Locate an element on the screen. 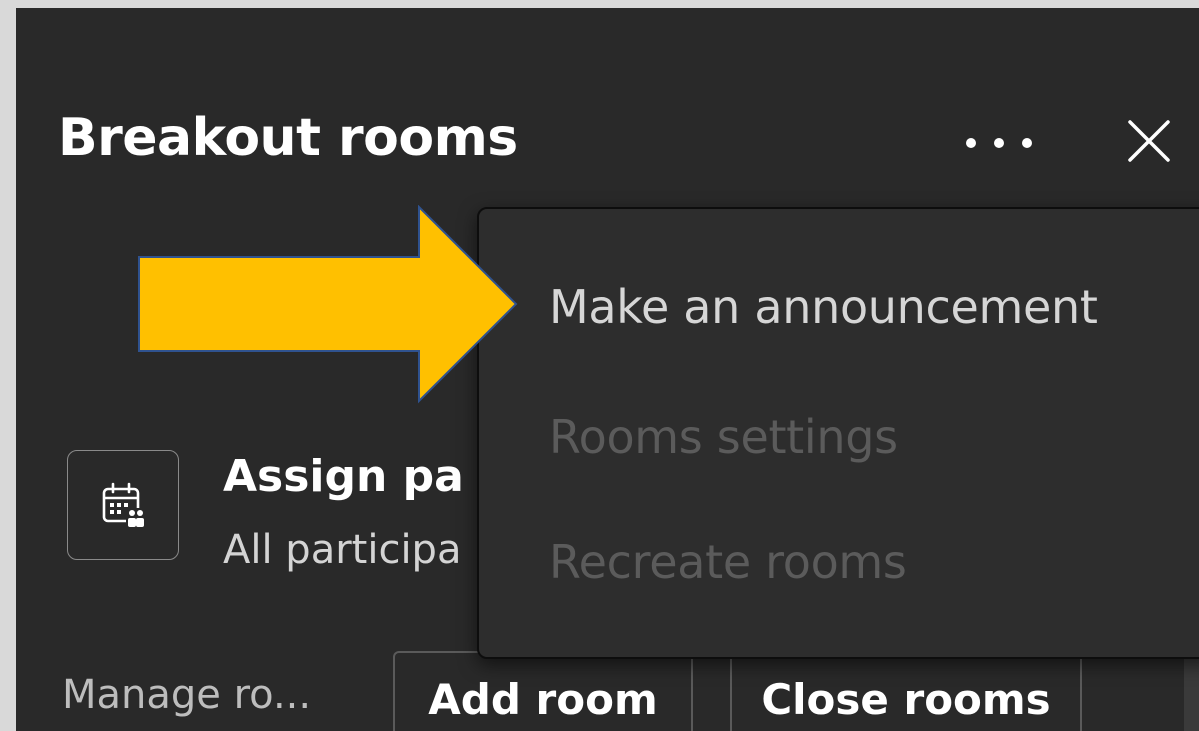 The height and width of the screenshot is (731, 1199). menu-item-recreate-rooms: Recreate rooms is located at coordinates (728, 562).